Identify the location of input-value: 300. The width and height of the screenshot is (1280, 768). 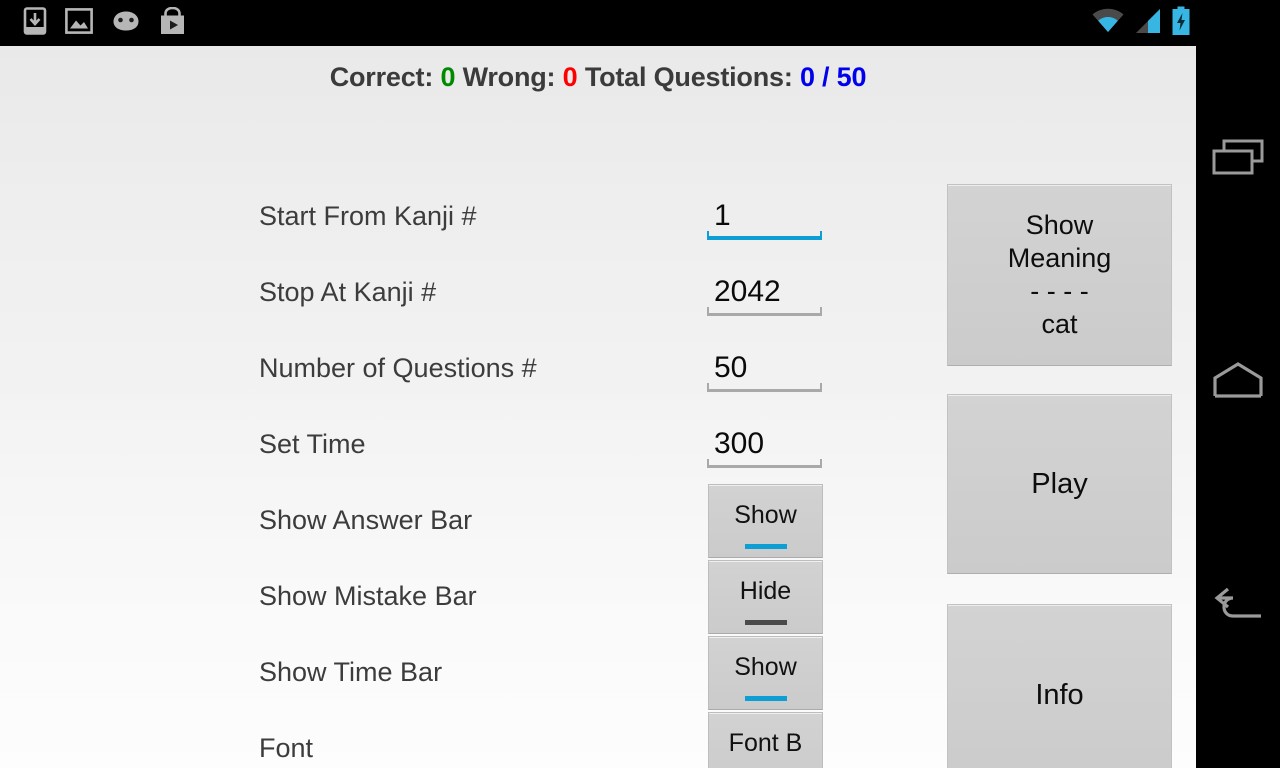
(739, 443).